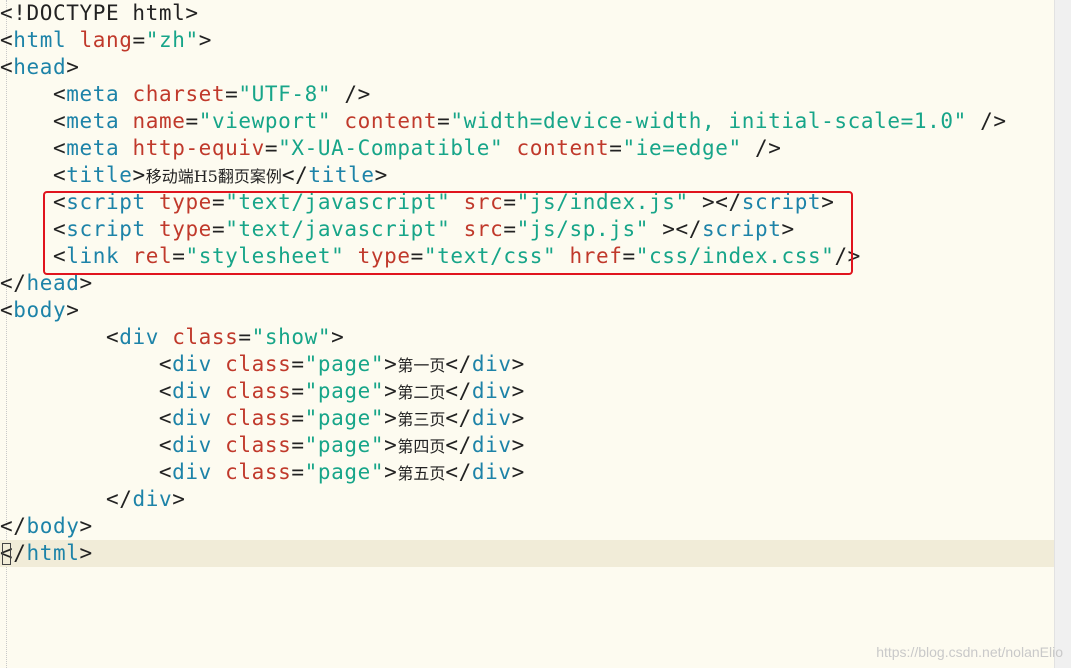 The width and height of the screenshot is (1071, 668). I want to click on code-token: html, so click(40, 40).